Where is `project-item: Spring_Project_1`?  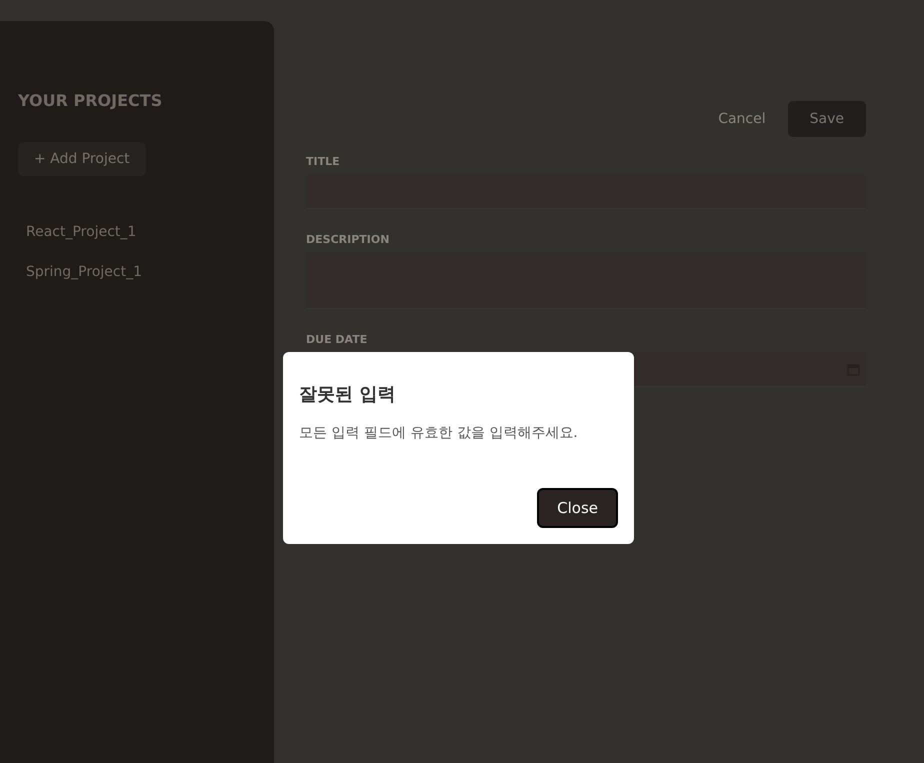
project-item: Spring_Project_1 is located at coordinates (137, 272).